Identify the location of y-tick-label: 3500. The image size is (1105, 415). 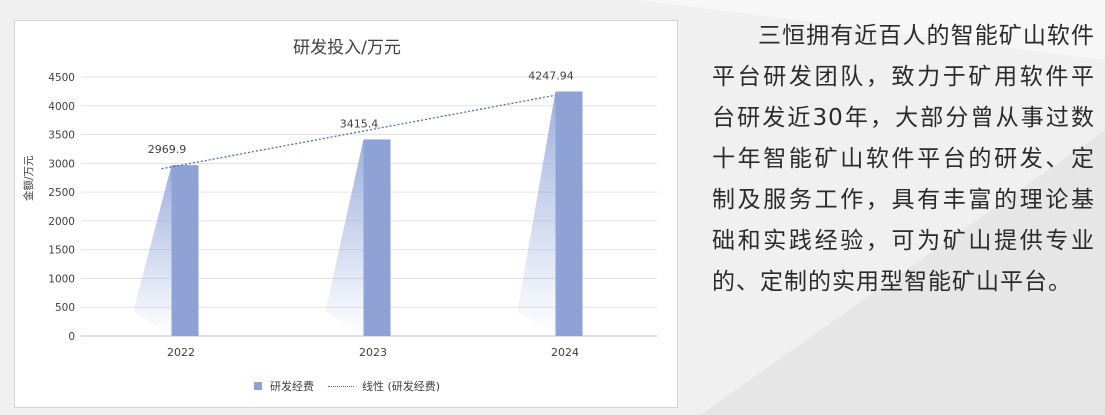
(61, 136).